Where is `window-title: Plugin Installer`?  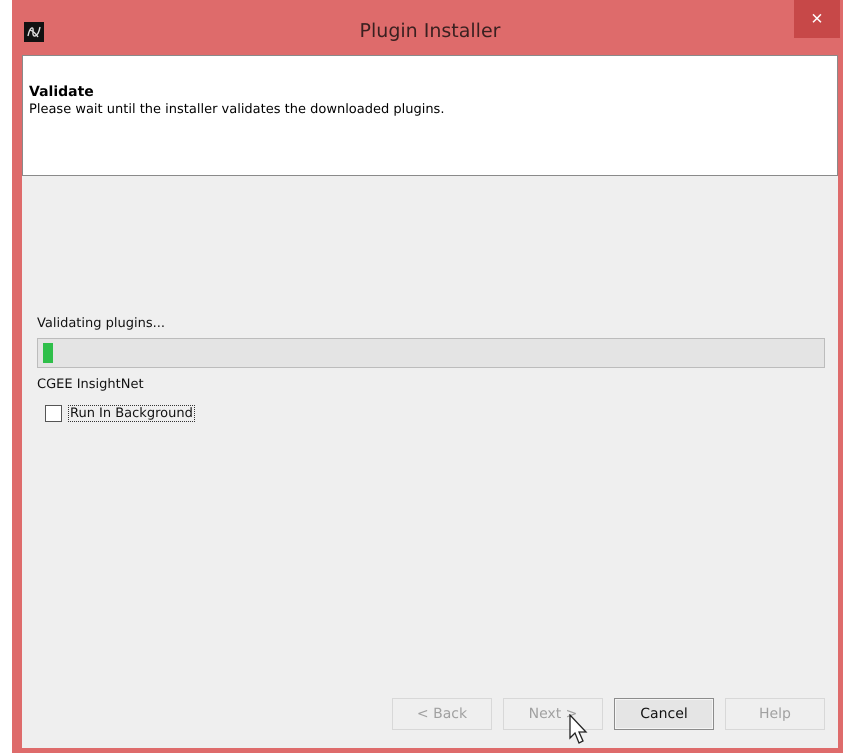
window-title: Plugin Installer is located at coordinates (430, 31).